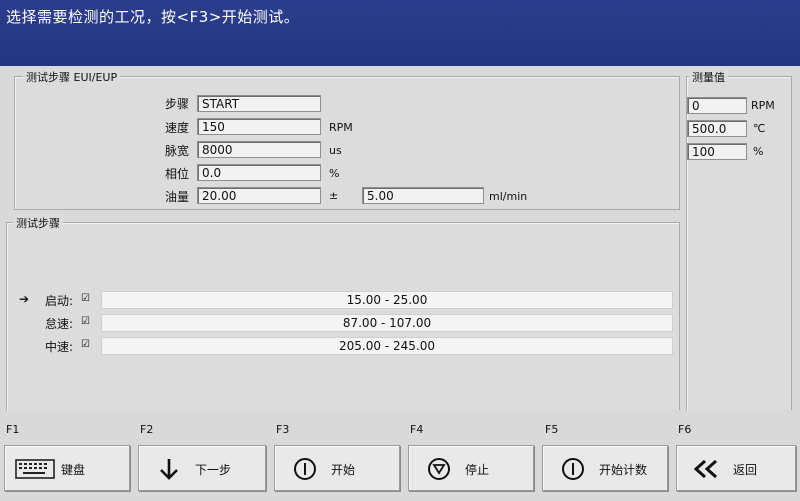  Describe the element at coordinates (739, 240) in the screenshot. I see `measured-panel: 测量值 0 RPM 500.0 ℃ 100 %` at that location.